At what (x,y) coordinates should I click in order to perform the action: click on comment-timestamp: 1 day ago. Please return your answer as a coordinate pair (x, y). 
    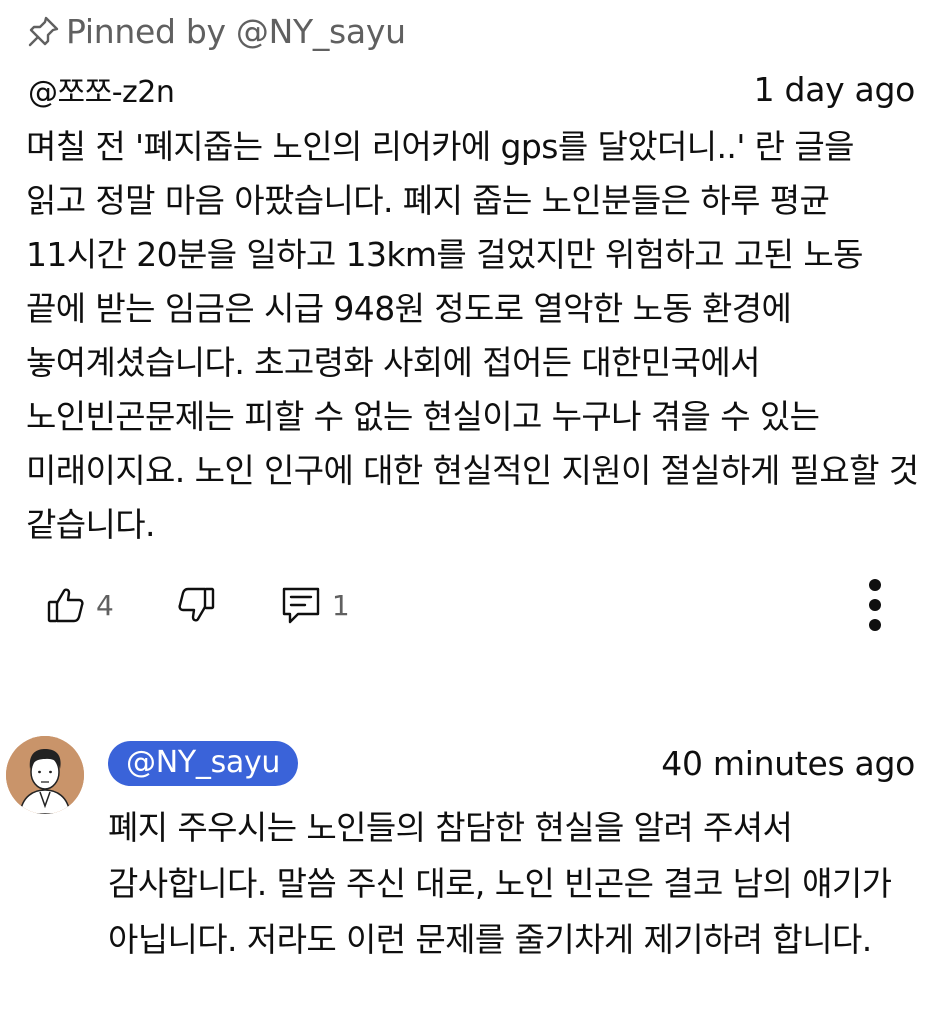
    Looking at the image, I should click on (834, 89).